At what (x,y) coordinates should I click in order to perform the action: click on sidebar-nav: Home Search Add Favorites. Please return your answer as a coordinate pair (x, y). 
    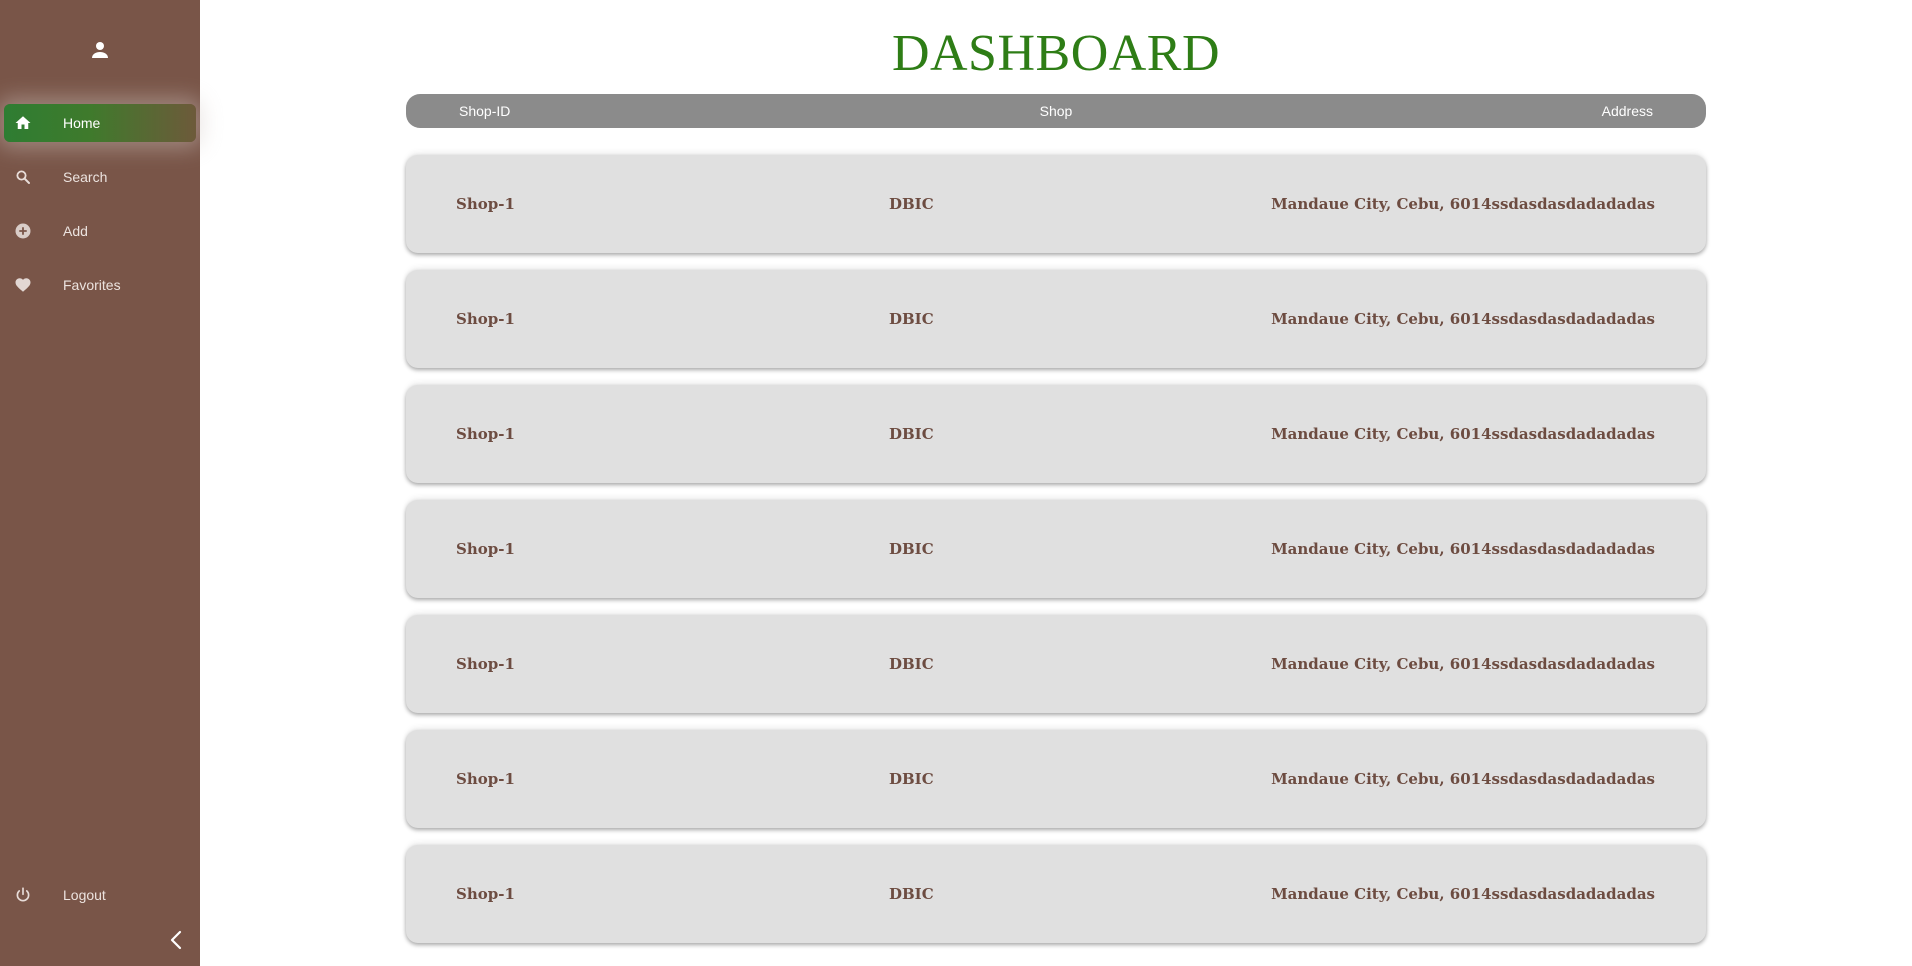
    Looking at the image, I should click on (100, 212).